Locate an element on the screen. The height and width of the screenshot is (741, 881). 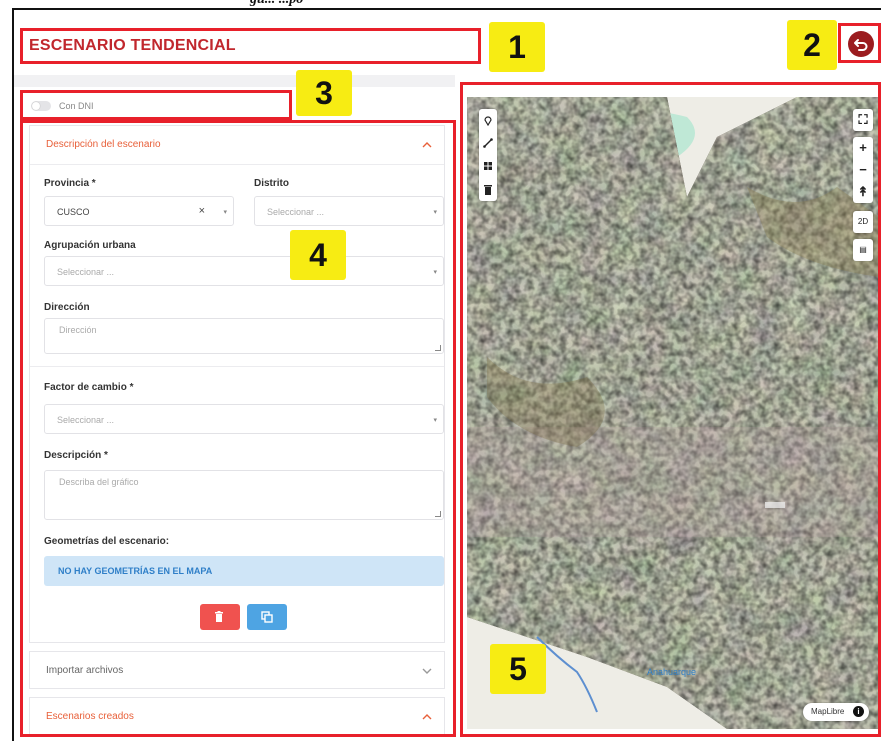
provincia-label: Provincia * is located at coordinates (70, 183).